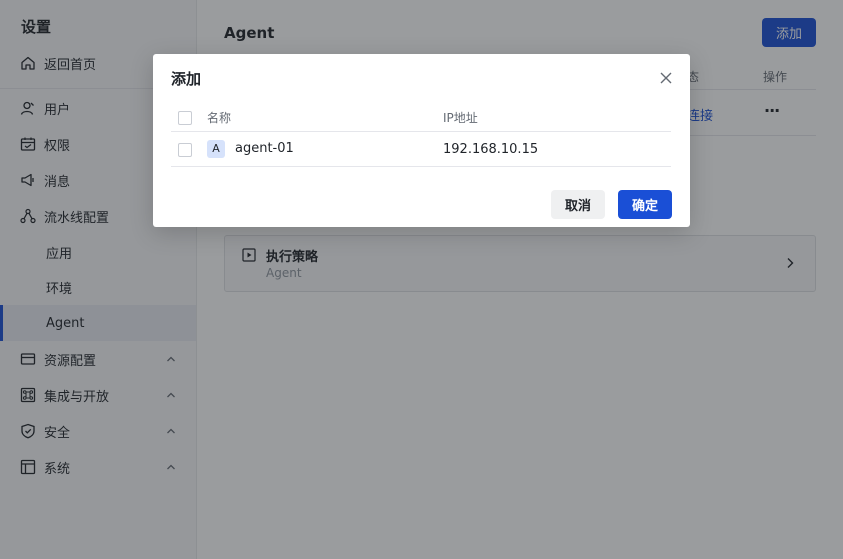 Image resolution: width=843 pixels, height=559 pixels. Describe the element at coordinates (578, 204) in the screenshot. I see `cancel-button: 取消` at that location.